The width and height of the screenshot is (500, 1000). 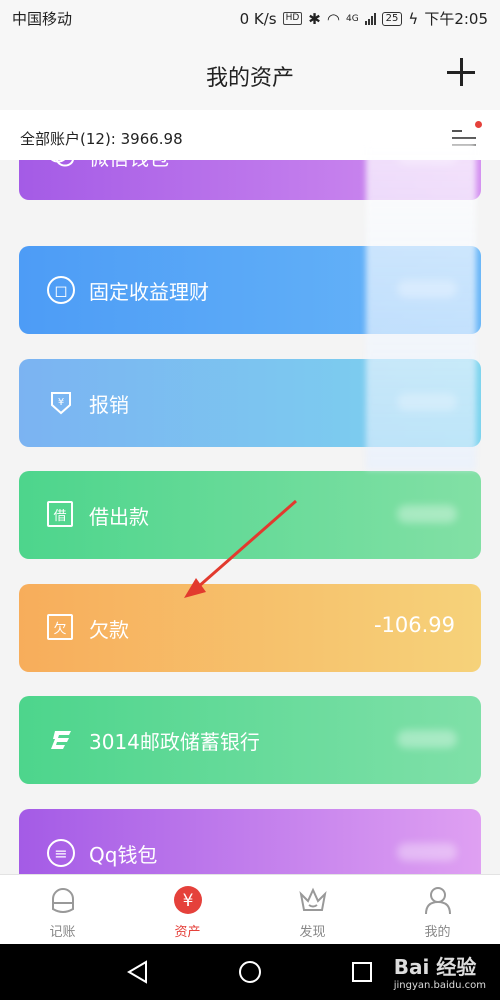 I want to click on fixed-income-icon: ◻, so click(x=61, y=290).